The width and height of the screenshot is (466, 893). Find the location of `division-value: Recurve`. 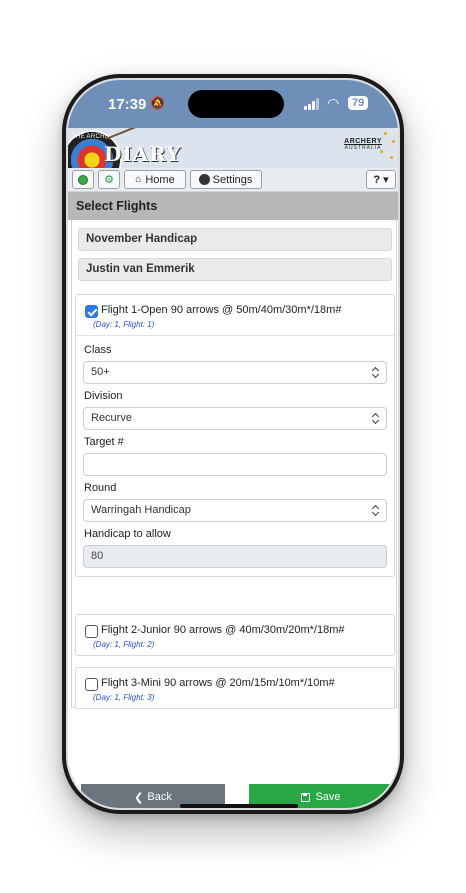

division-value: Recurve is located at coordinates (111, 418).